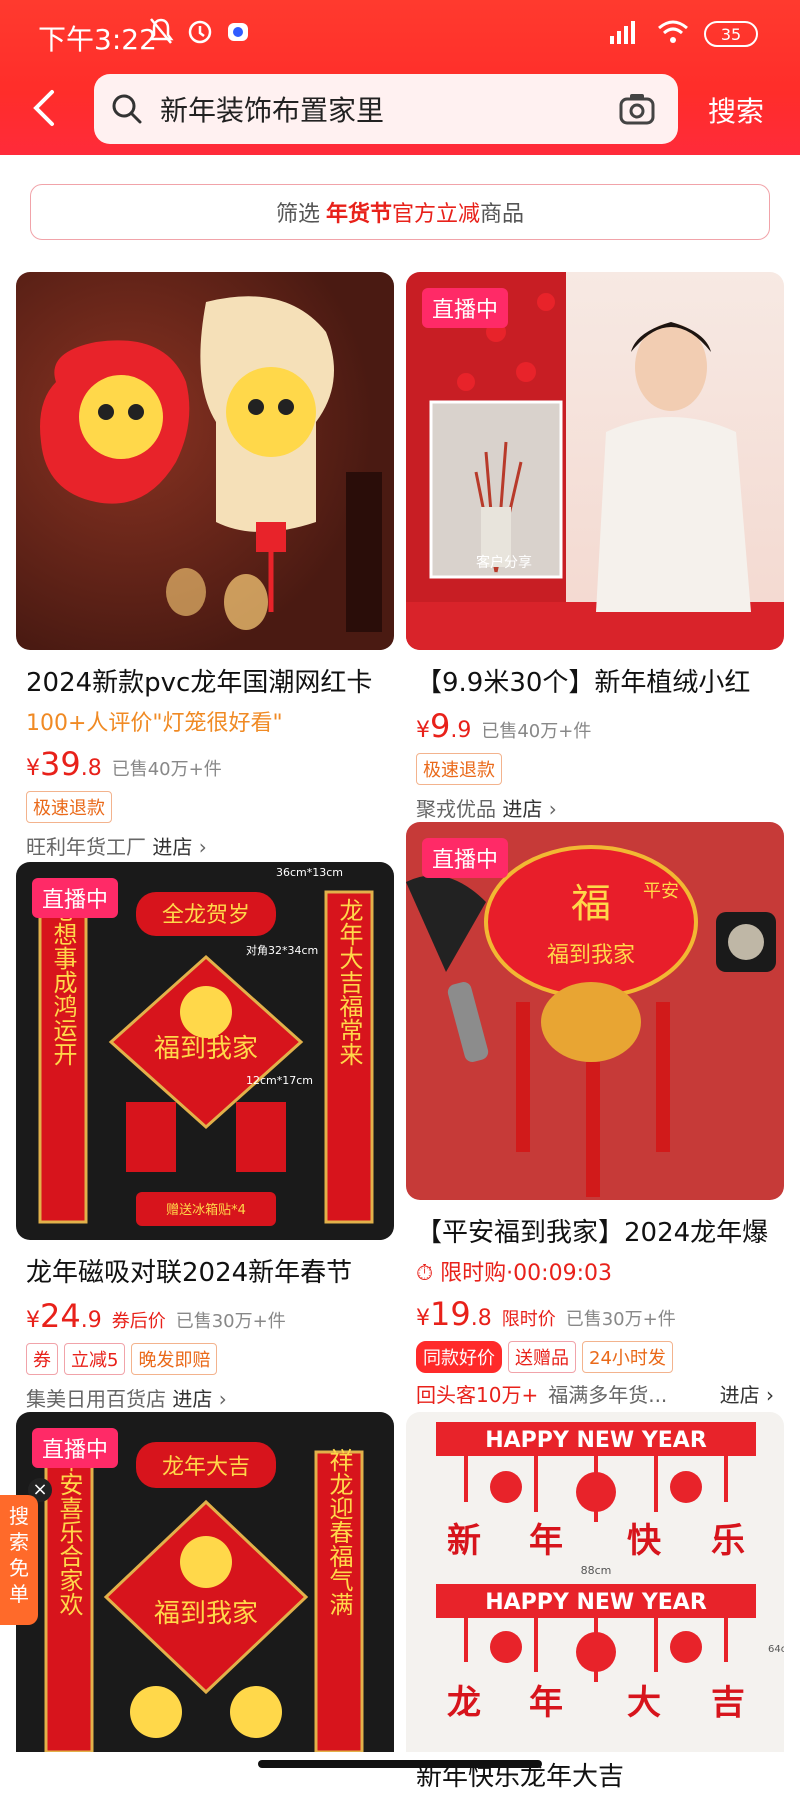 The image size is (800, 1793). Describe the element at coordinates (464, 1703) in the screenshot. I see `thumb-text: 龙` at that location.